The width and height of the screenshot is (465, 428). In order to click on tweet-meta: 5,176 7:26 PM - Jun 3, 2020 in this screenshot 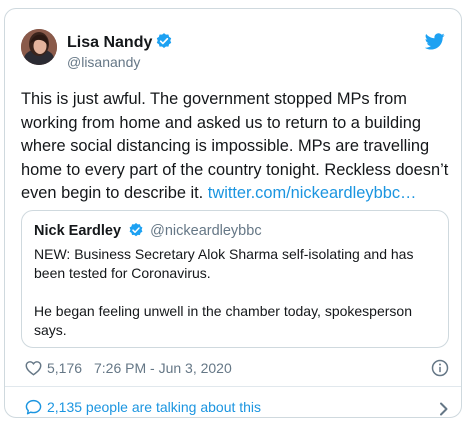, I will do `click(238, 368)`.